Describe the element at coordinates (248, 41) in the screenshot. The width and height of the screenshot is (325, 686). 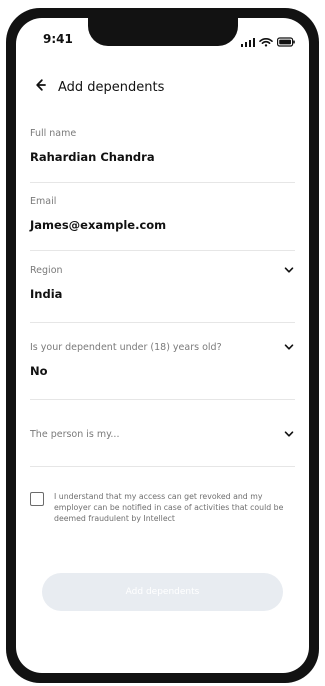
I see `signal-icon` at that location.